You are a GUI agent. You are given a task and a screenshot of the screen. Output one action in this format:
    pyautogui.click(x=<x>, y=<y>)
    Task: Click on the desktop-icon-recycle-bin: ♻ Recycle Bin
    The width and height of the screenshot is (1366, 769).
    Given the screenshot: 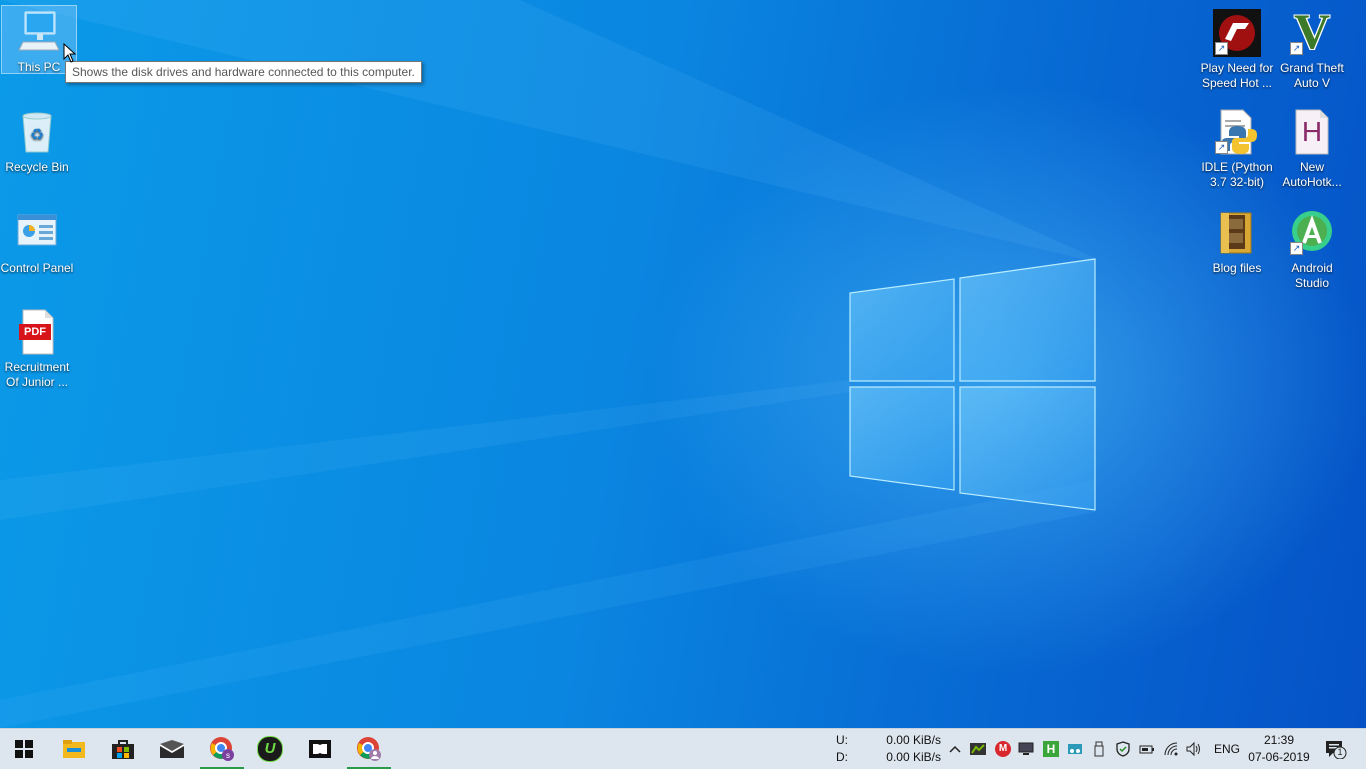 What is the action you would take?
    pyautogui.click(x=37, y=140)
    